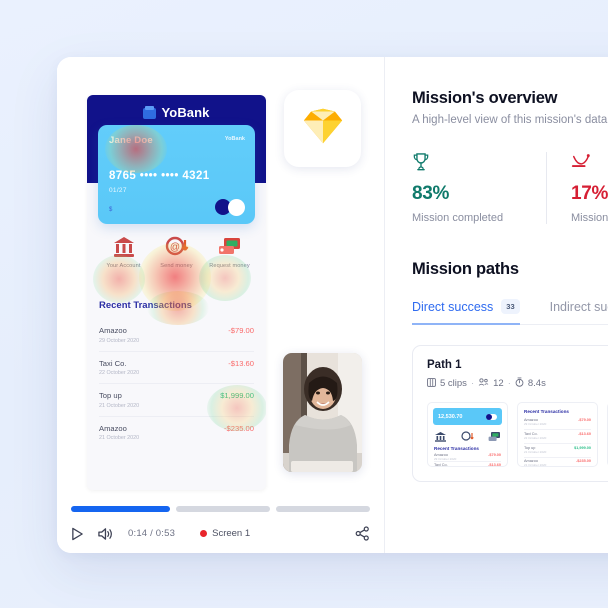 Image resolution: width=608 pixels, height=608 pixels. What do you see at coordinates (322, 412) in the screenshot?
I see `webcam-video` at bounding box center [322, 412].